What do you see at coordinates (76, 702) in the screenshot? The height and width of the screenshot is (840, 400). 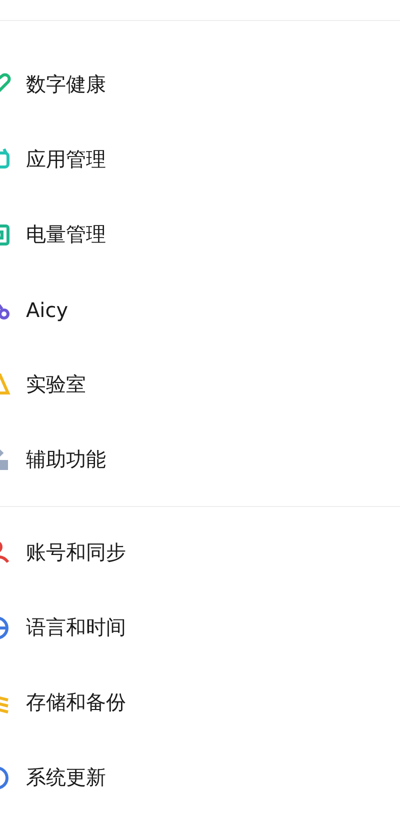 I see `settings-item: 存储和备份` at bounding box center [76, 702].